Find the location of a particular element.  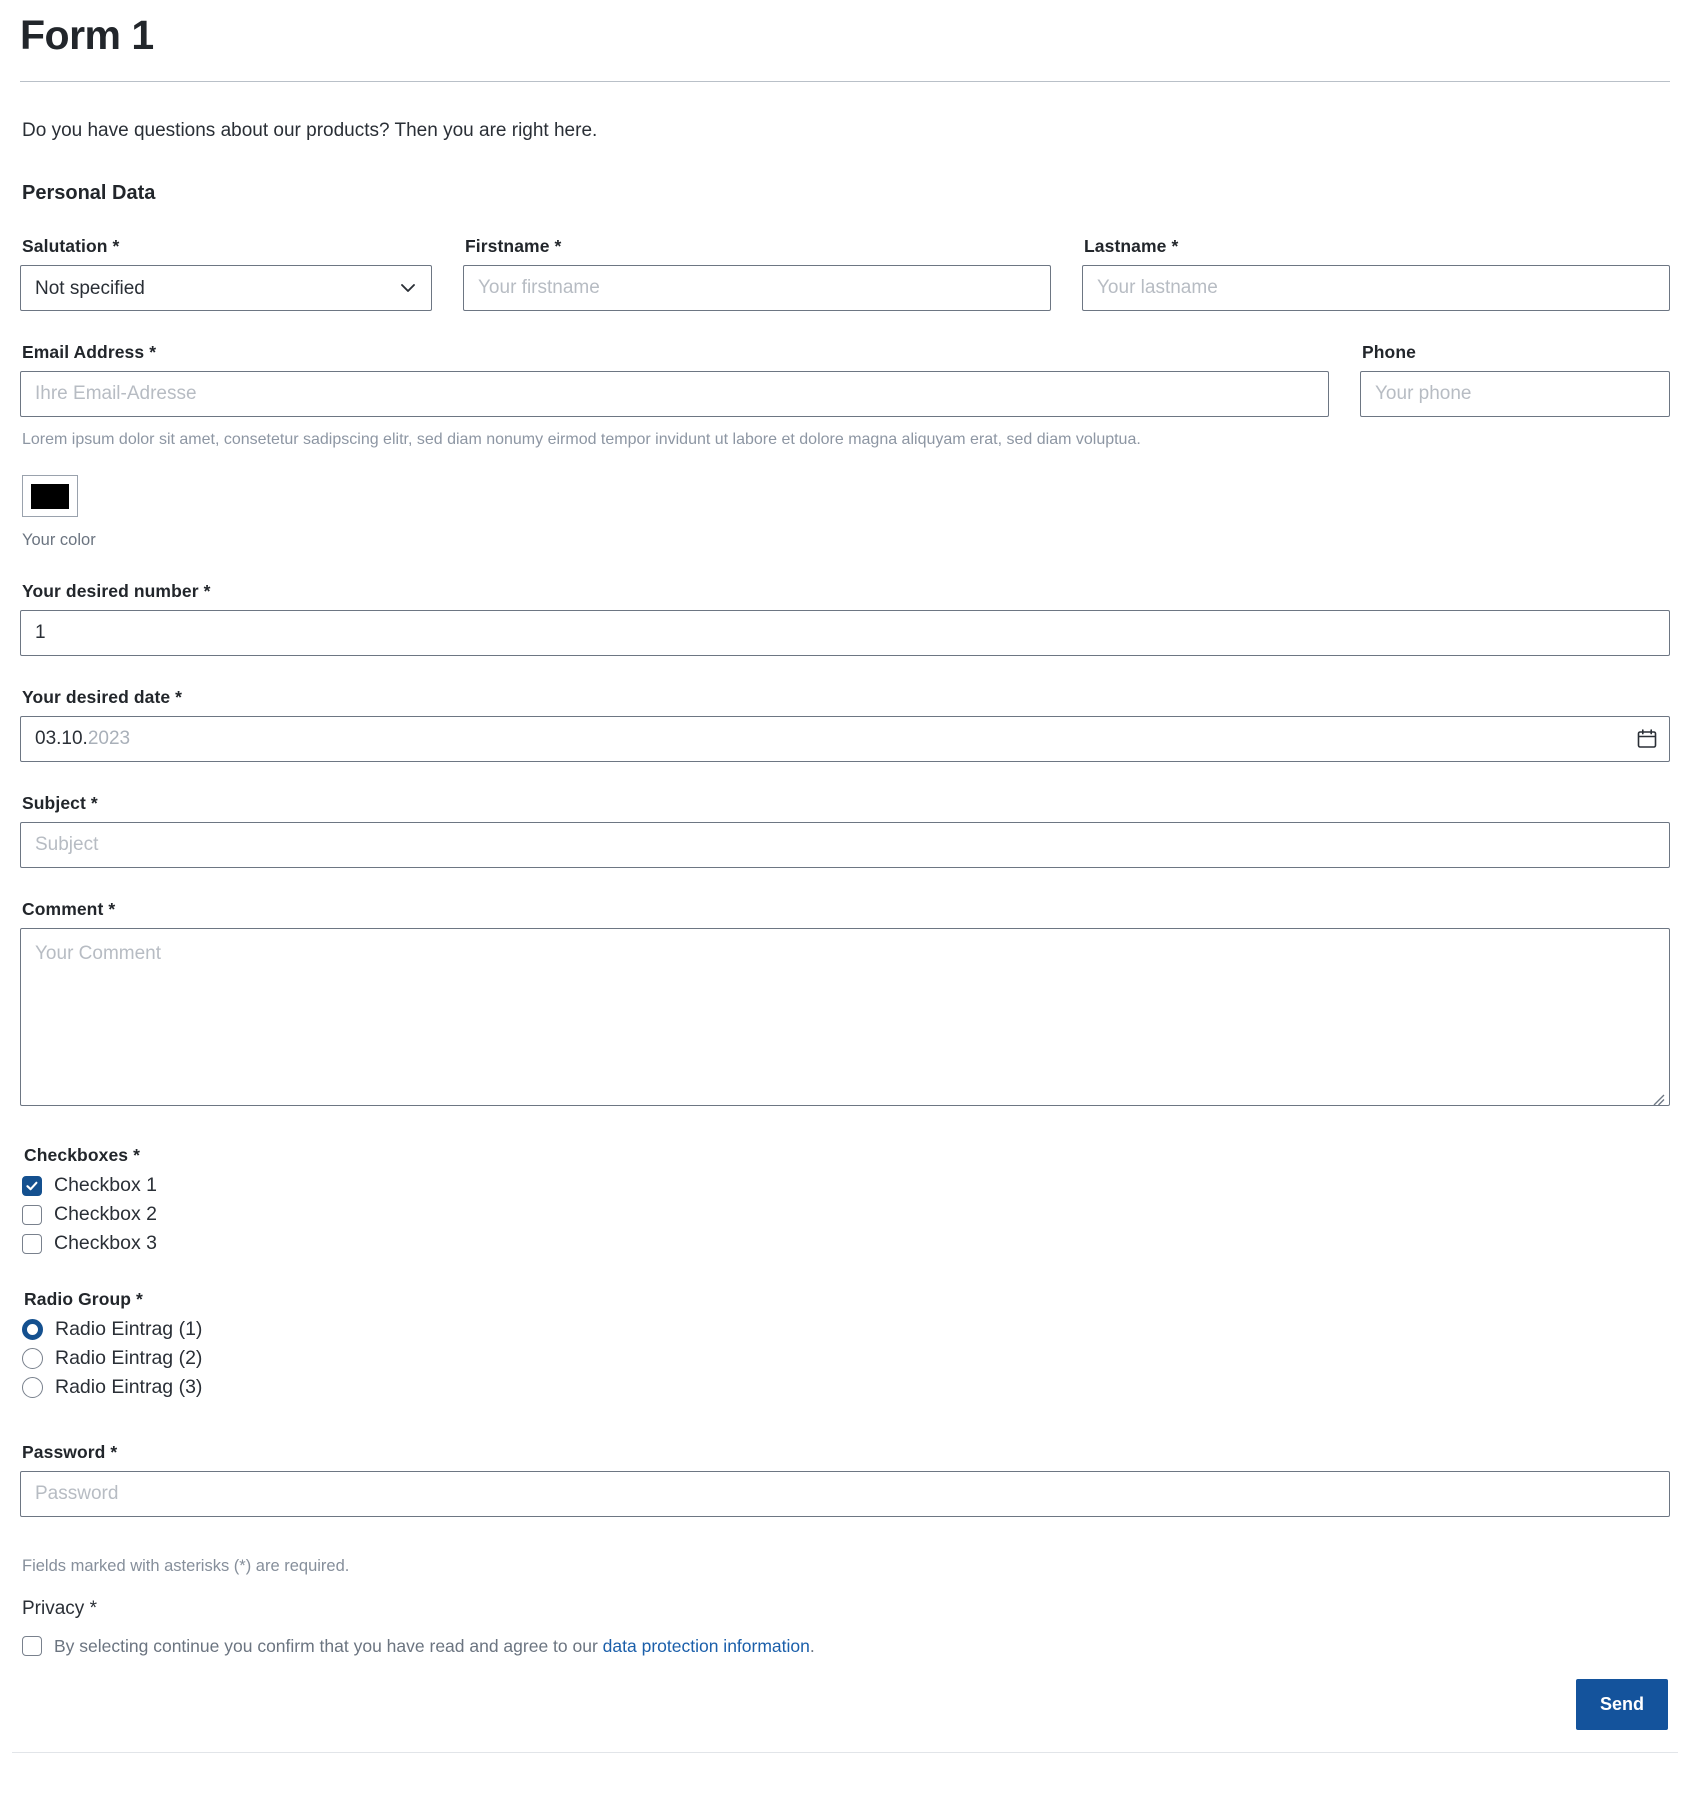

field-salutation: Salutation * Not specified is located at coordinates (226, 273).